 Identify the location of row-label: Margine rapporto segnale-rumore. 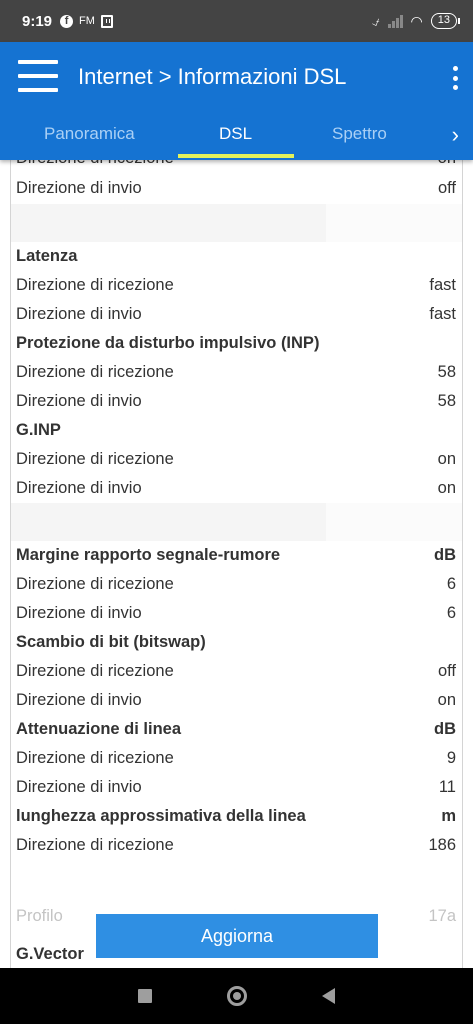
(148, 555).